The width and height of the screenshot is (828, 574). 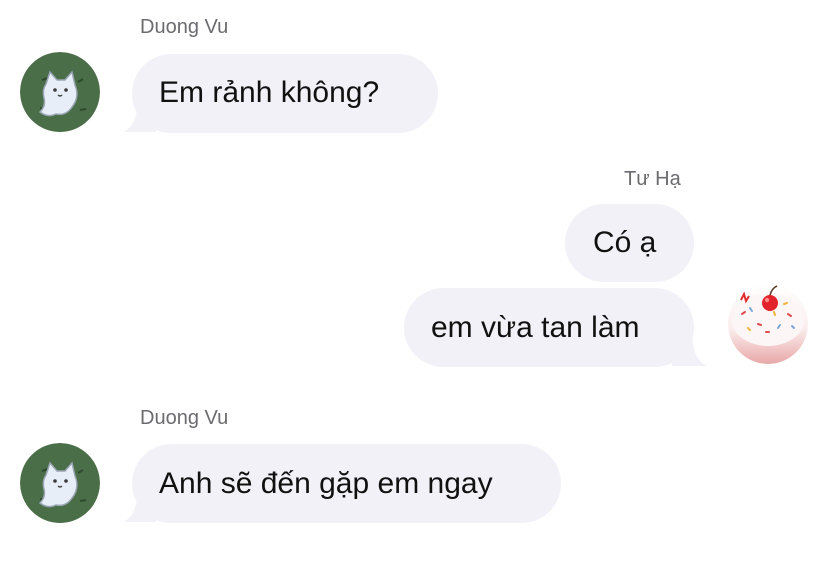 I want to click on message-bubble: Em rảnh không?, so click(x=285, y=93).